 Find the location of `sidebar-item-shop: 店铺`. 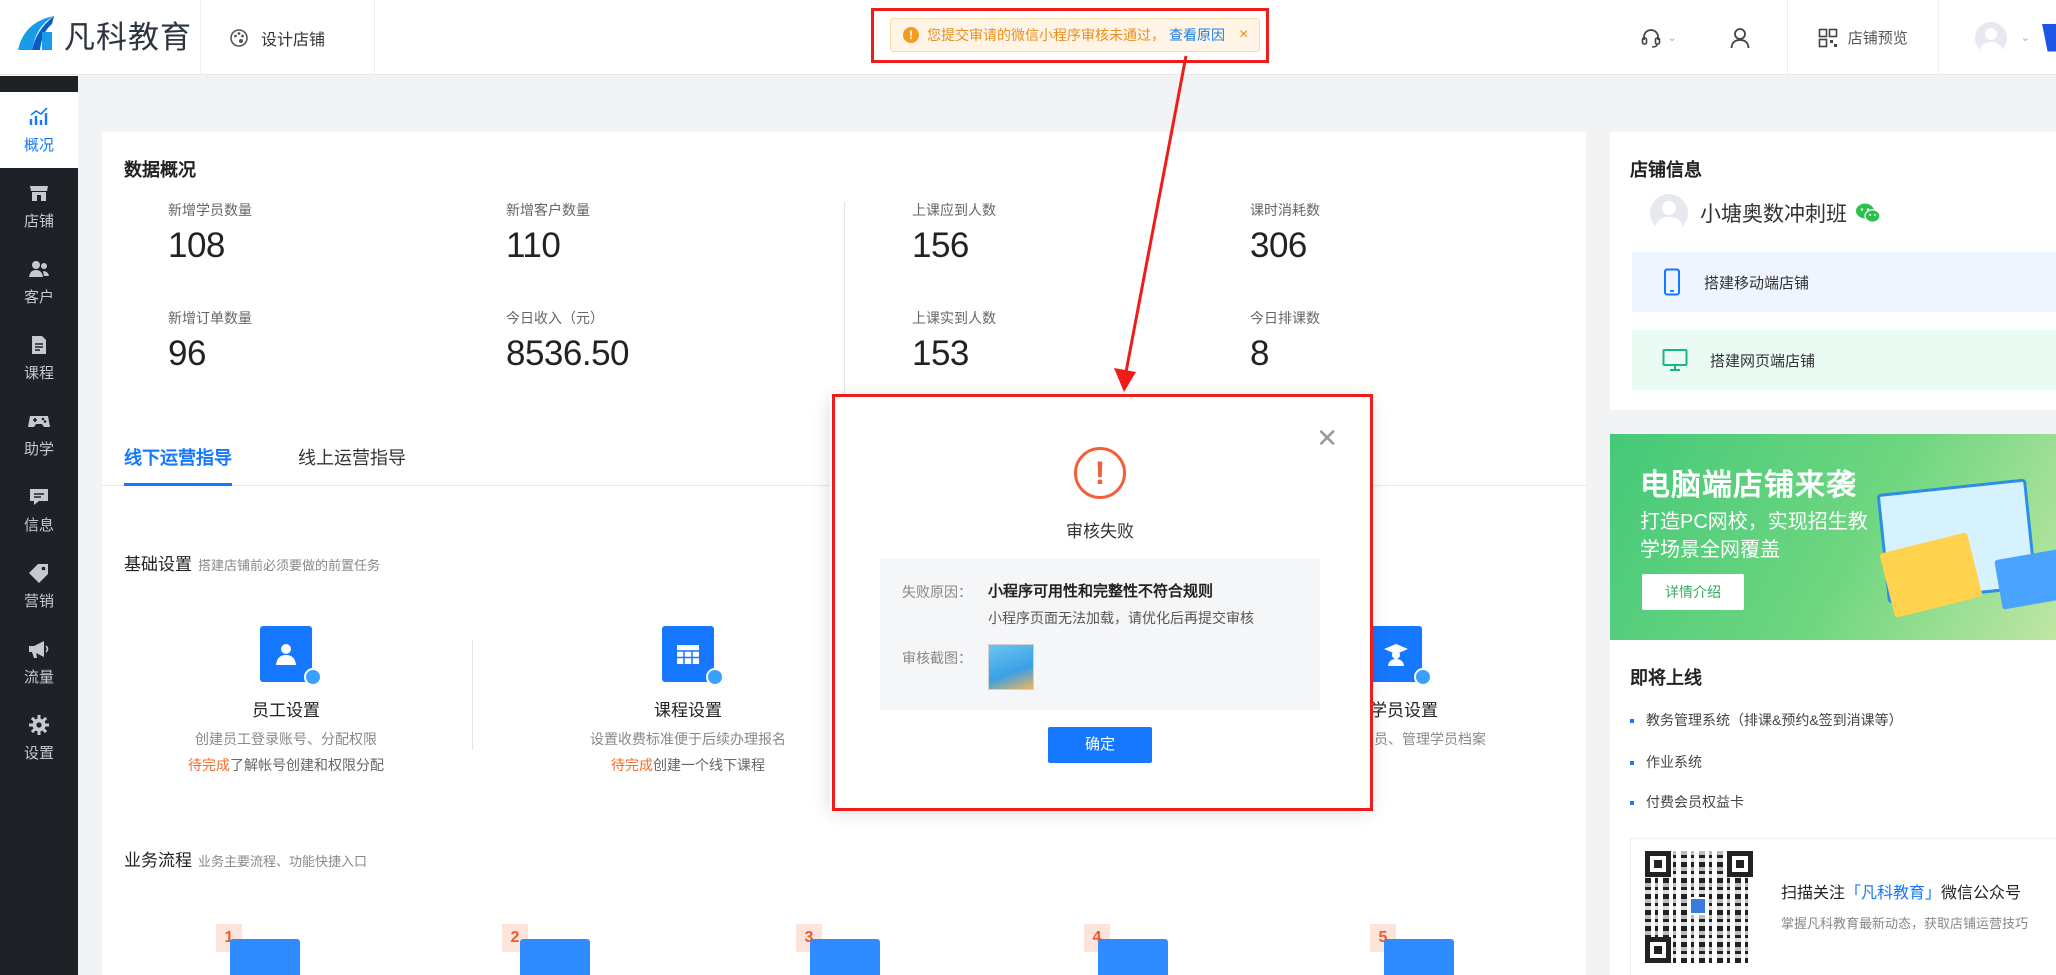

sidebar-item-shop: 店铺 is located at coordinates (39, 206).